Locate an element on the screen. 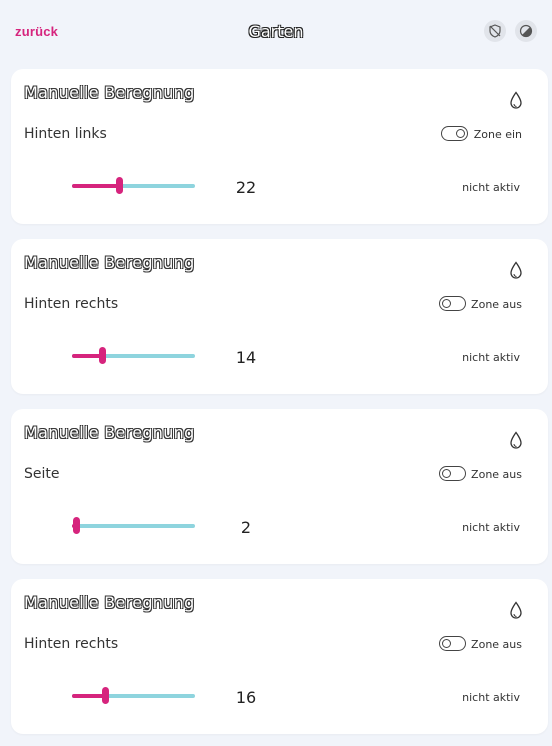 The height and width of the screenshot is (746, 552). shield-off-icon is located at coordinates (495, 31).